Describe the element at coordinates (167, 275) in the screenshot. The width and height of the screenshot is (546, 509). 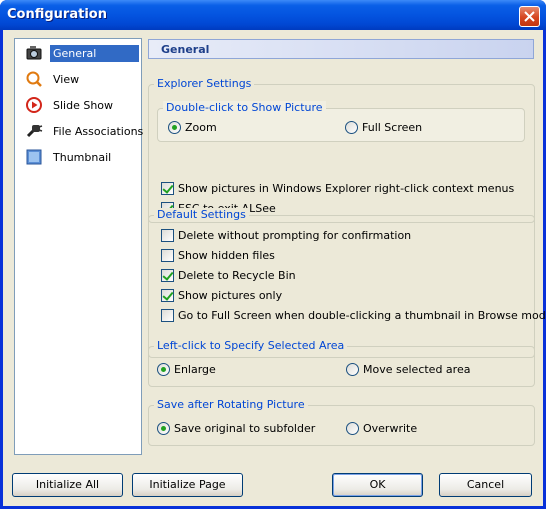
I see `recycle-bin-check` at that location.